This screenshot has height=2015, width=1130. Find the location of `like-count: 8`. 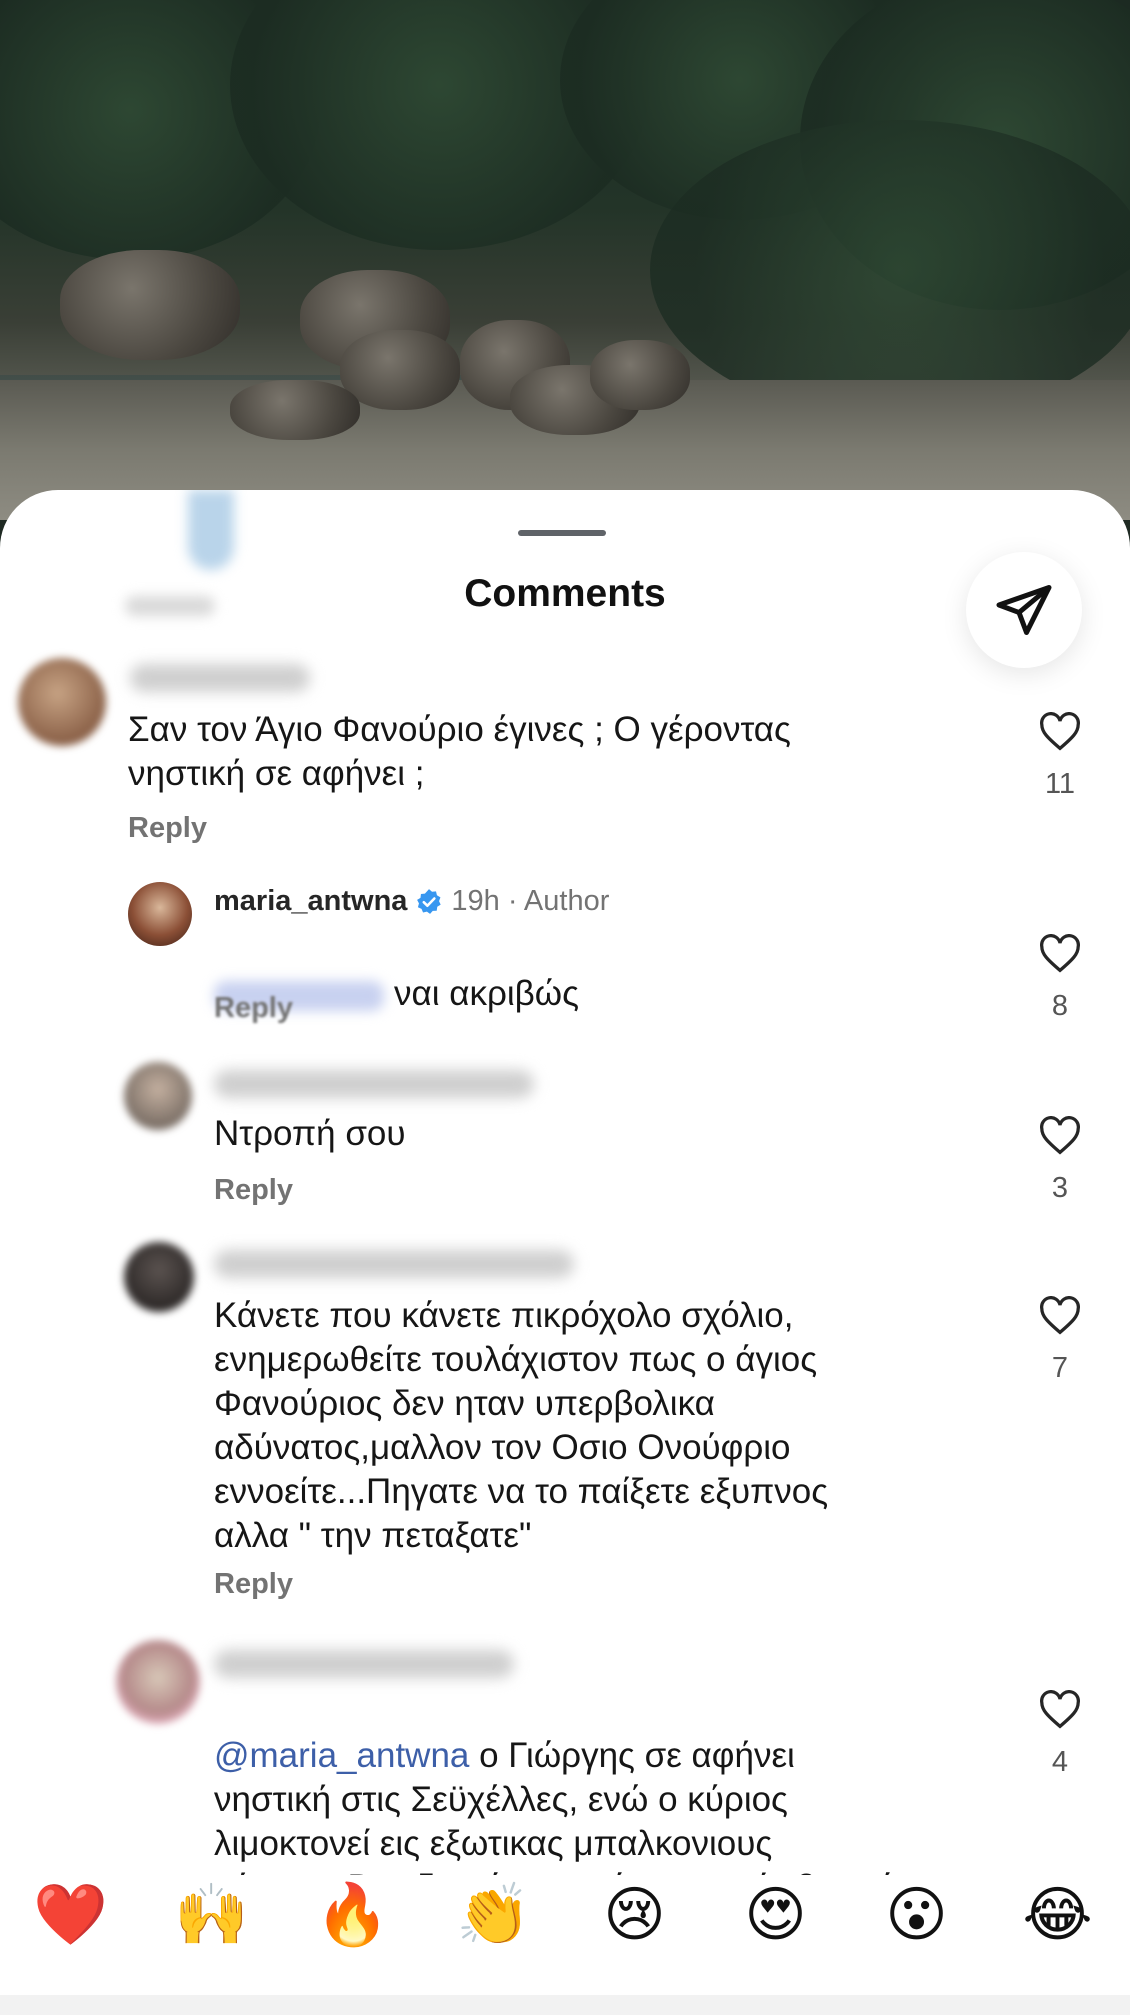

like-count: 8 is located at coordinates (1060, 1006).